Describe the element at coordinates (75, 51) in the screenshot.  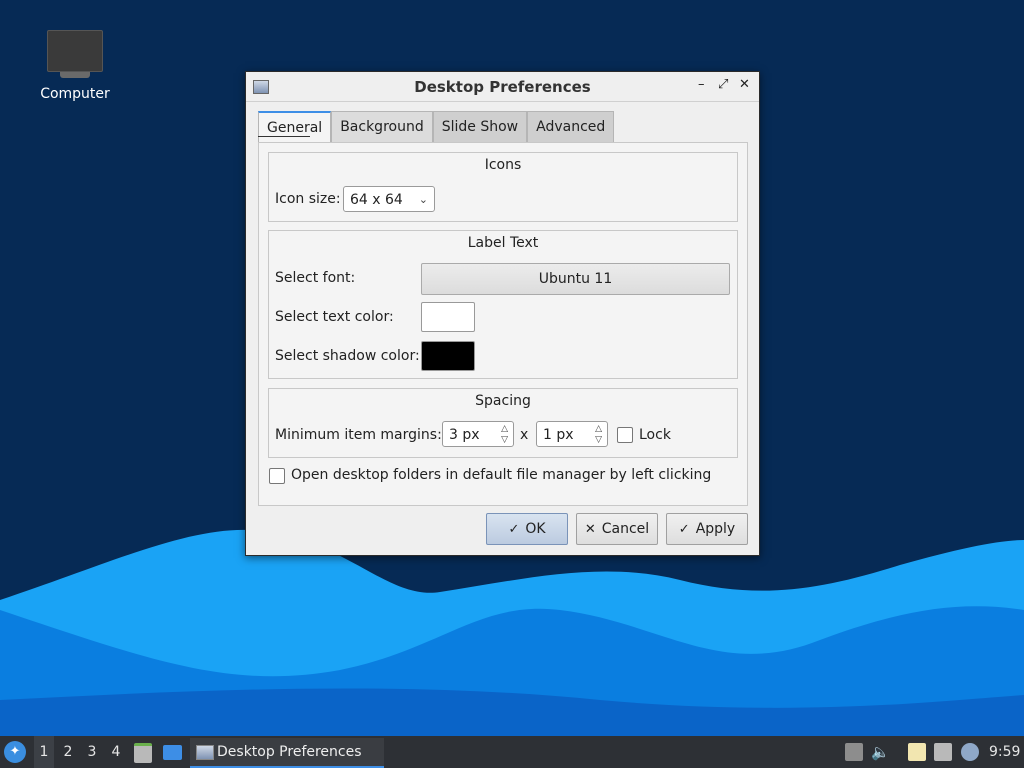
I see `monitor-icon` at that location.